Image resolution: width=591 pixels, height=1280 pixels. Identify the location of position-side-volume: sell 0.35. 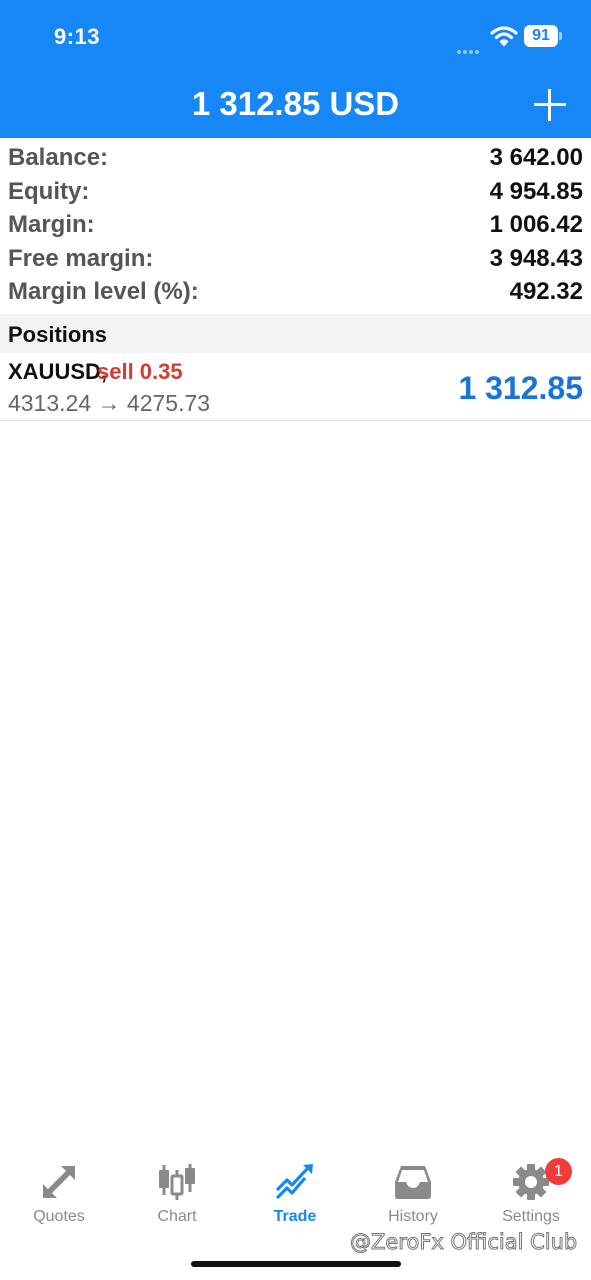
(140, 371).